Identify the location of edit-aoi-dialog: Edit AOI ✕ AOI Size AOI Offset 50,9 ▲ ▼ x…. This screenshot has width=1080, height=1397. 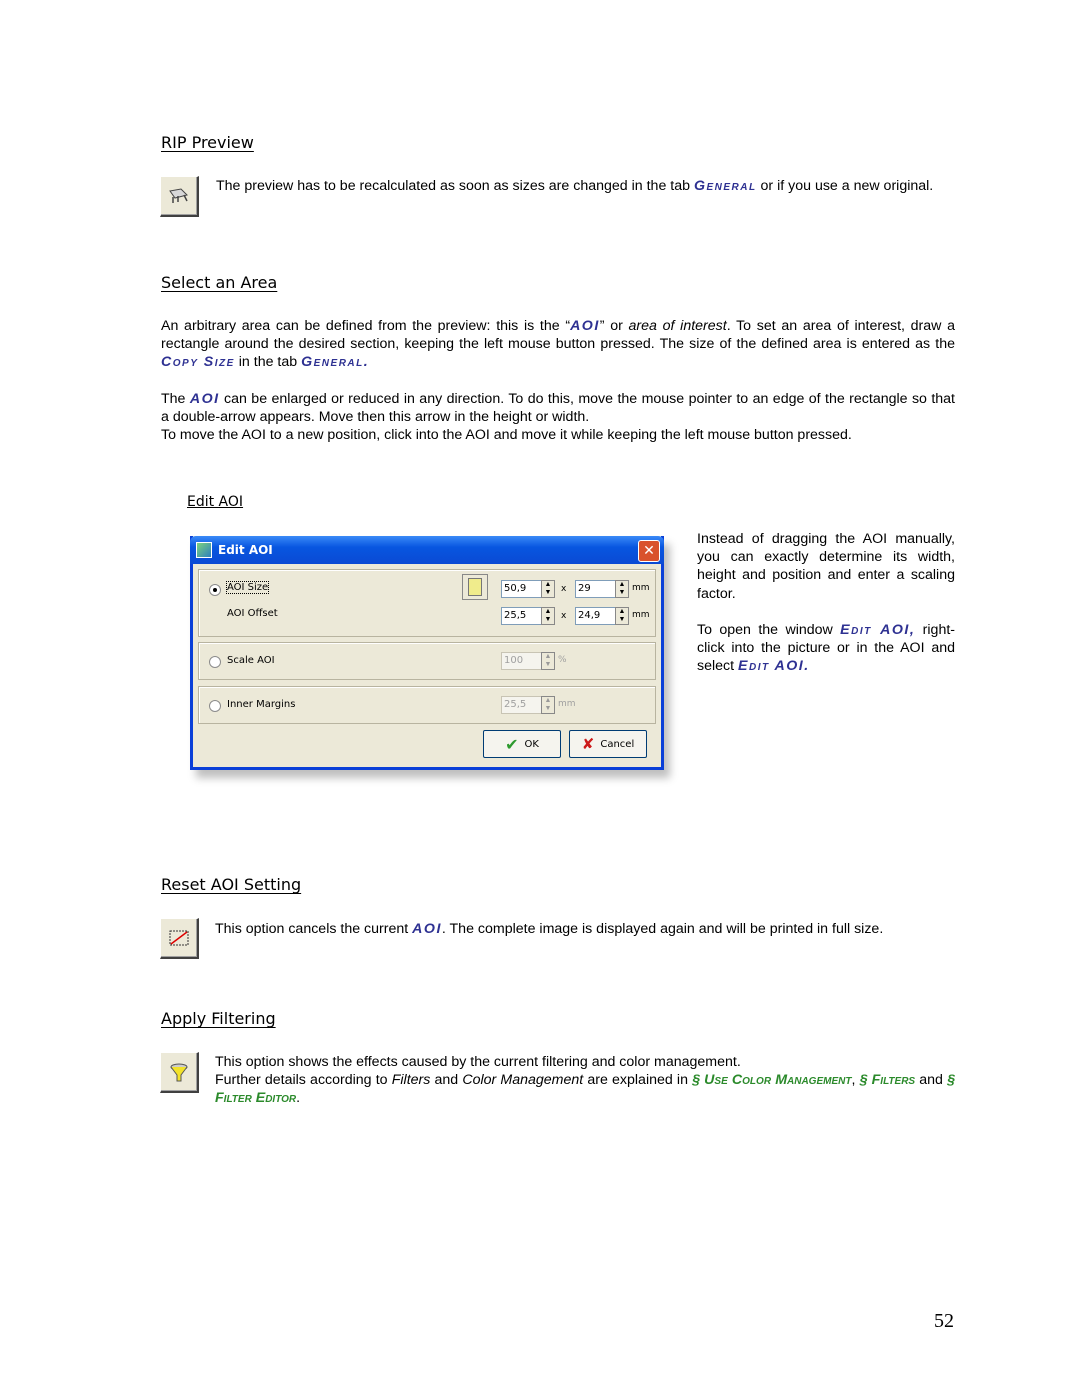
(427, 653).